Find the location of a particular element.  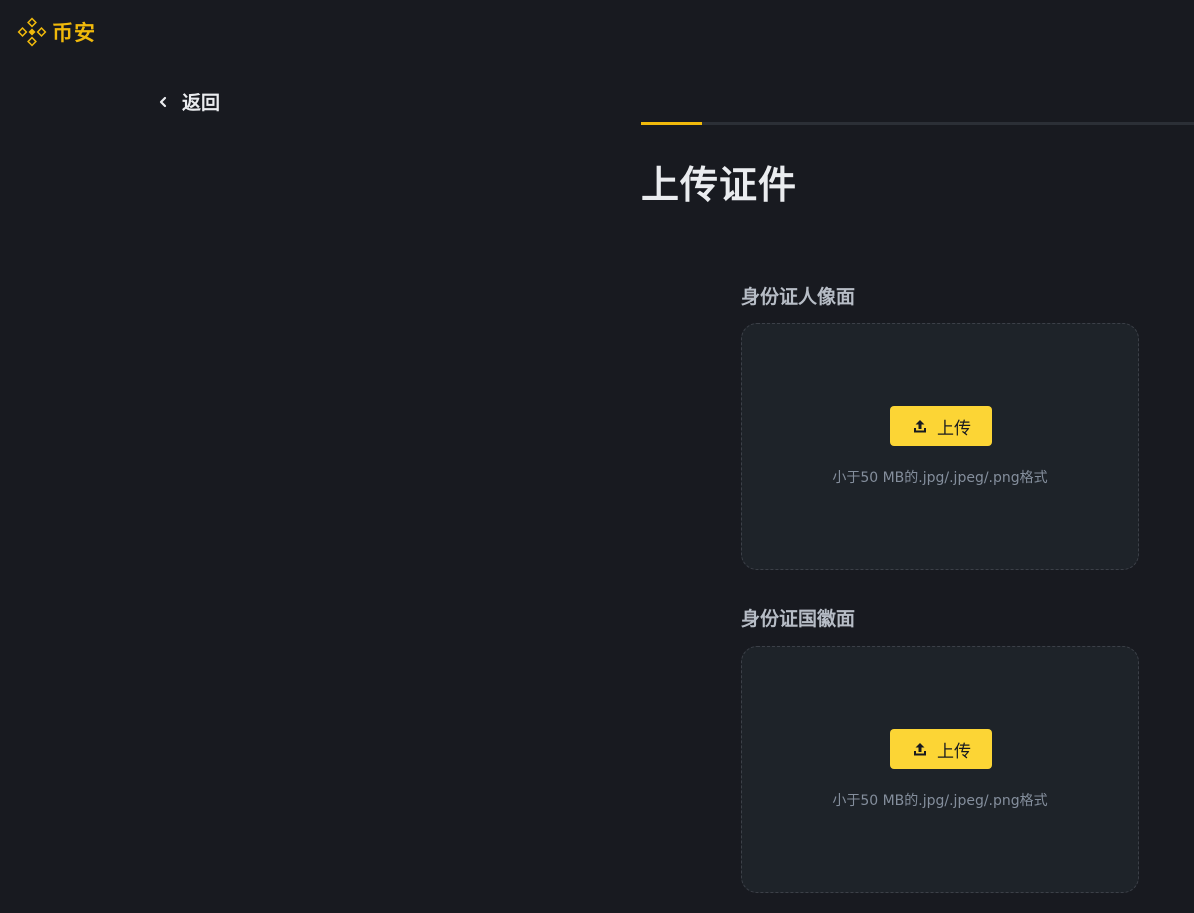

upload-label-front: 身份证人像面 is located at coordinates (798, 297).